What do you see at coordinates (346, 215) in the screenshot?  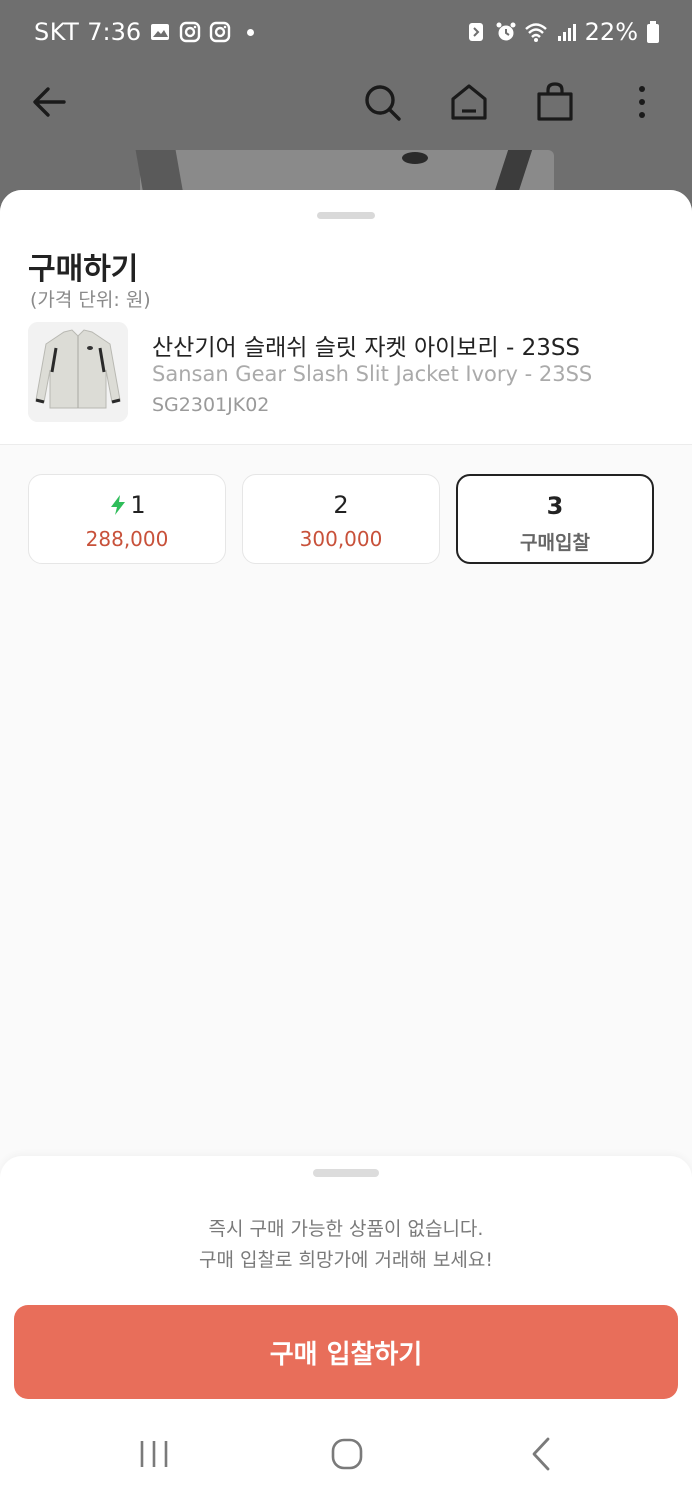 I see `sheet-drag-handle` at bounding box center [346, 215].